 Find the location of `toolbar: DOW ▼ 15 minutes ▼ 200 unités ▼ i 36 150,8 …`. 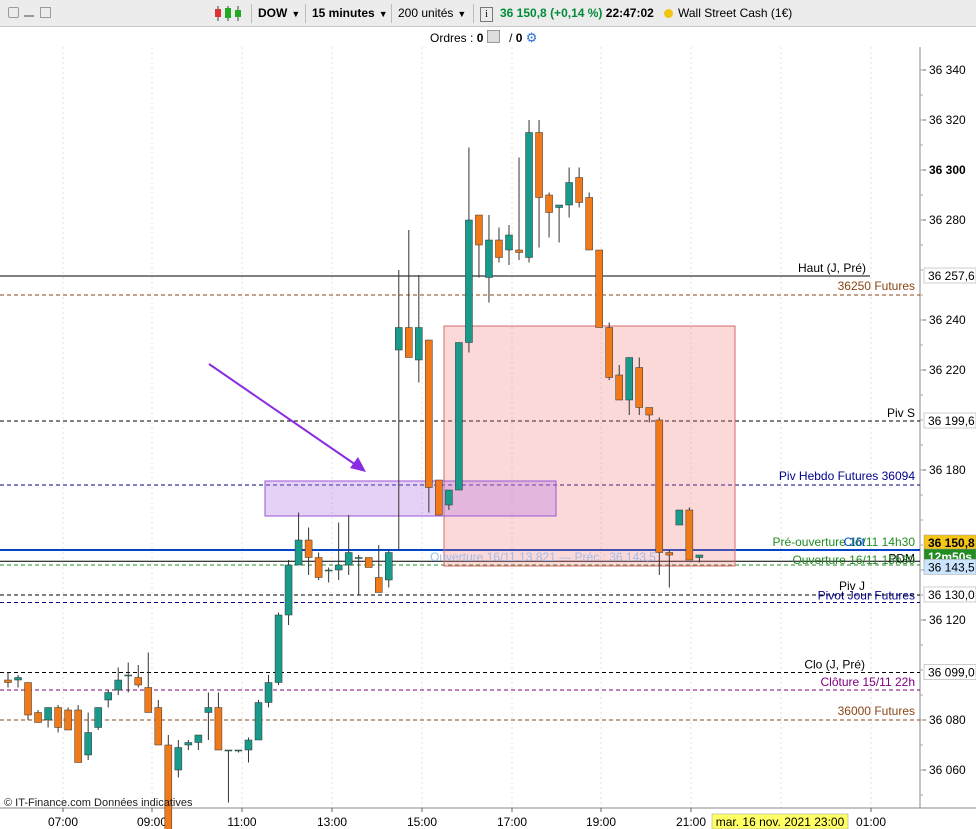

toolbar: DOW ▼ 15 minutes ▼ 200 unités ▼ i 36 150,8 … is located at coordinates (488, 13).